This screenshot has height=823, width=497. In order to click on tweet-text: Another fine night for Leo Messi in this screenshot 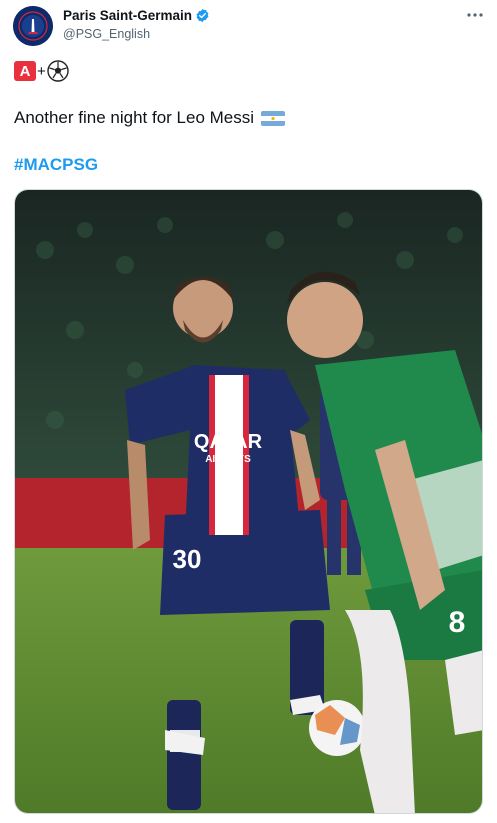, I will do `click(134, 117)`.